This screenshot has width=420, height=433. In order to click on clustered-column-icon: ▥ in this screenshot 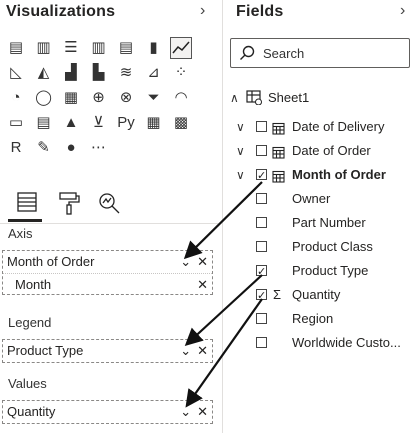, I will do `click(99, 48)`.